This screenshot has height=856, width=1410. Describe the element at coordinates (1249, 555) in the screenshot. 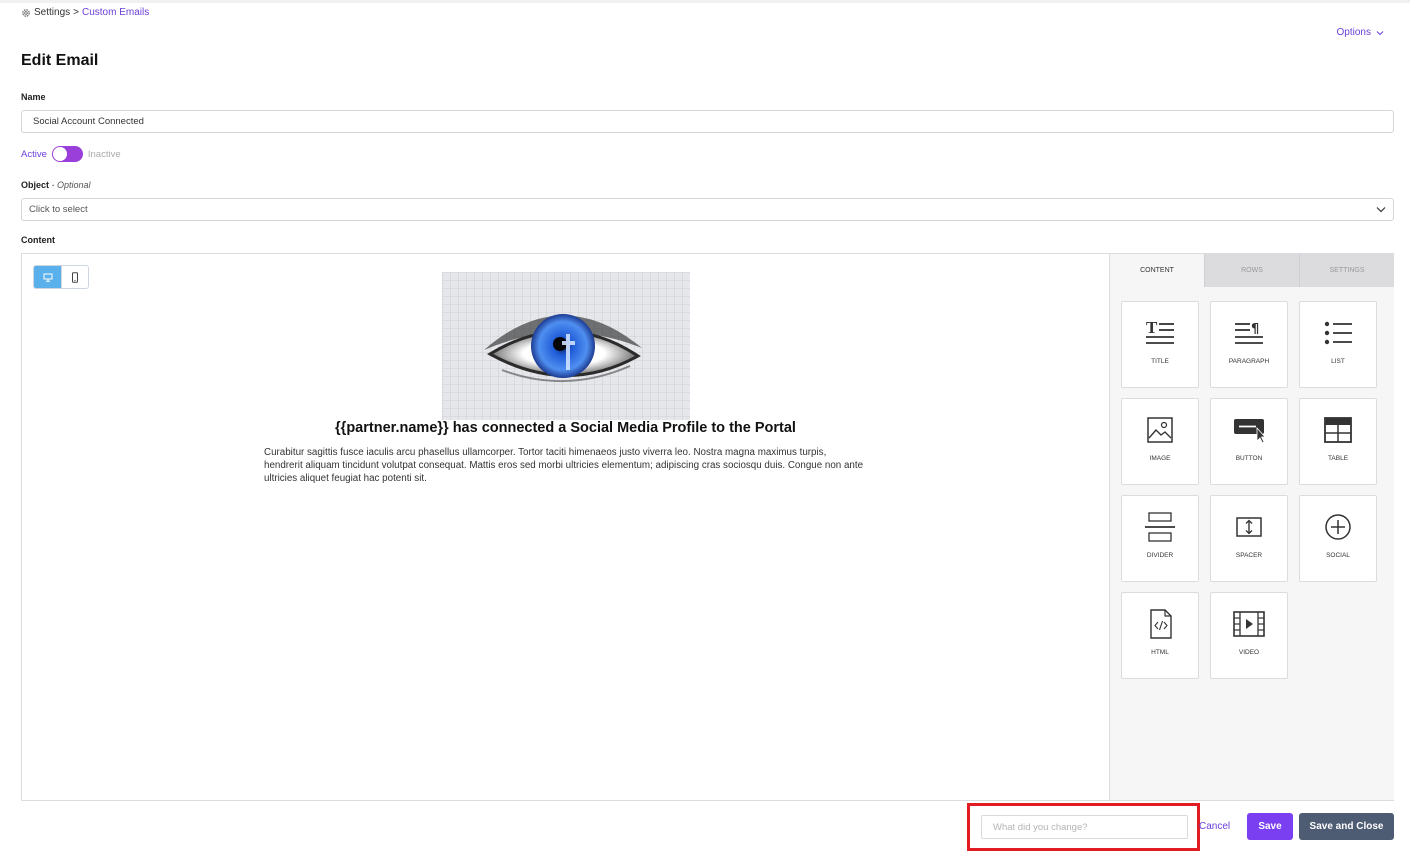

I see `block-spacer-label: SPACER` at that location.